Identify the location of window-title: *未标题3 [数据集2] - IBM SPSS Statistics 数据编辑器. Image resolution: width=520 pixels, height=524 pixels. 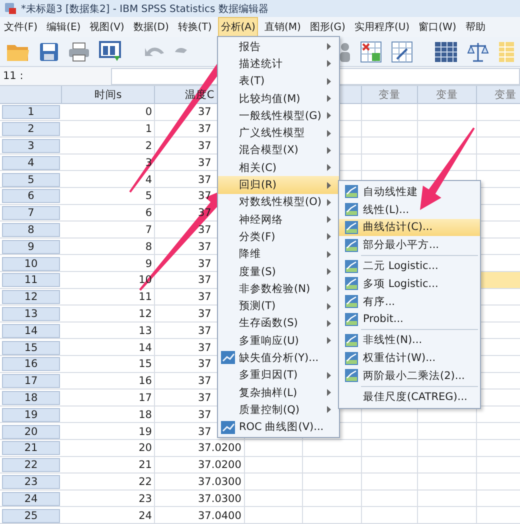
(144, 9).